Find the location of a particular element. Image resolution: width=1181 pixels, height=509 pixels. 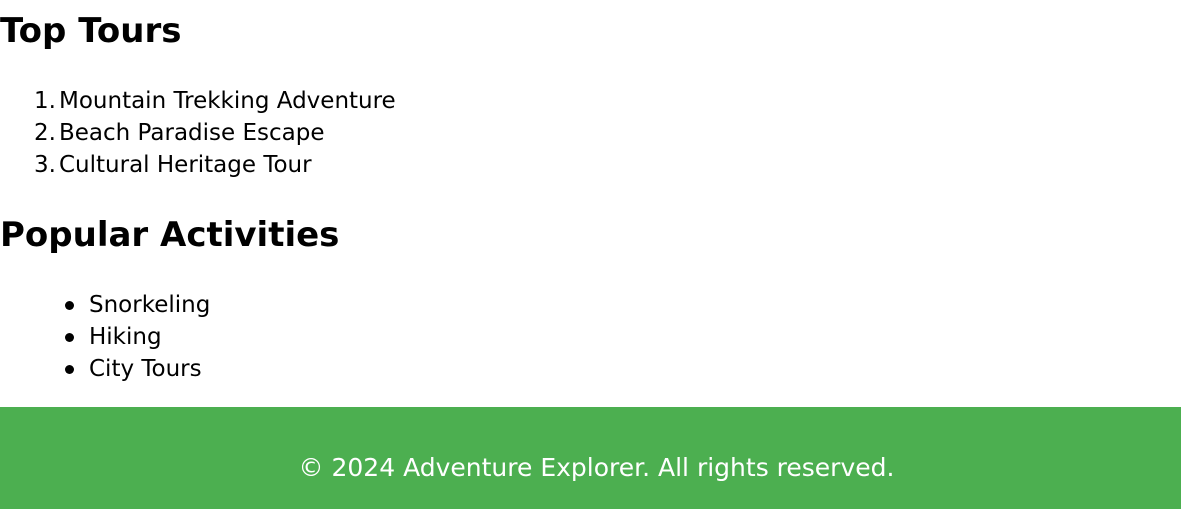

activity-label: Hiking is located at coordinates (125, 337).